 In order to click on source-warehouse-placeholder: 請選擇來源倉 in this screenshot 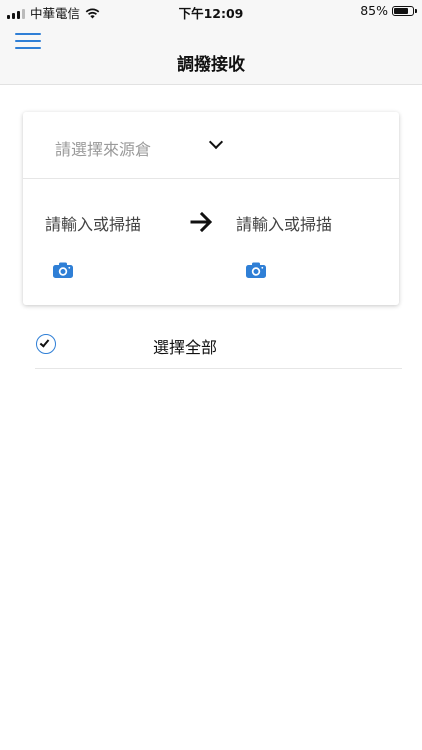, I will do `click(103, 149)`.